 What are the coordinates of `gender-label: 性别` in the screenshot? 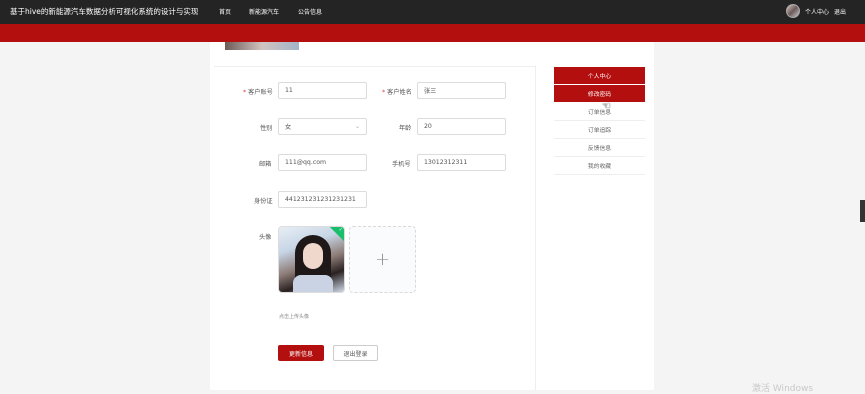 It's located at (266, 128).